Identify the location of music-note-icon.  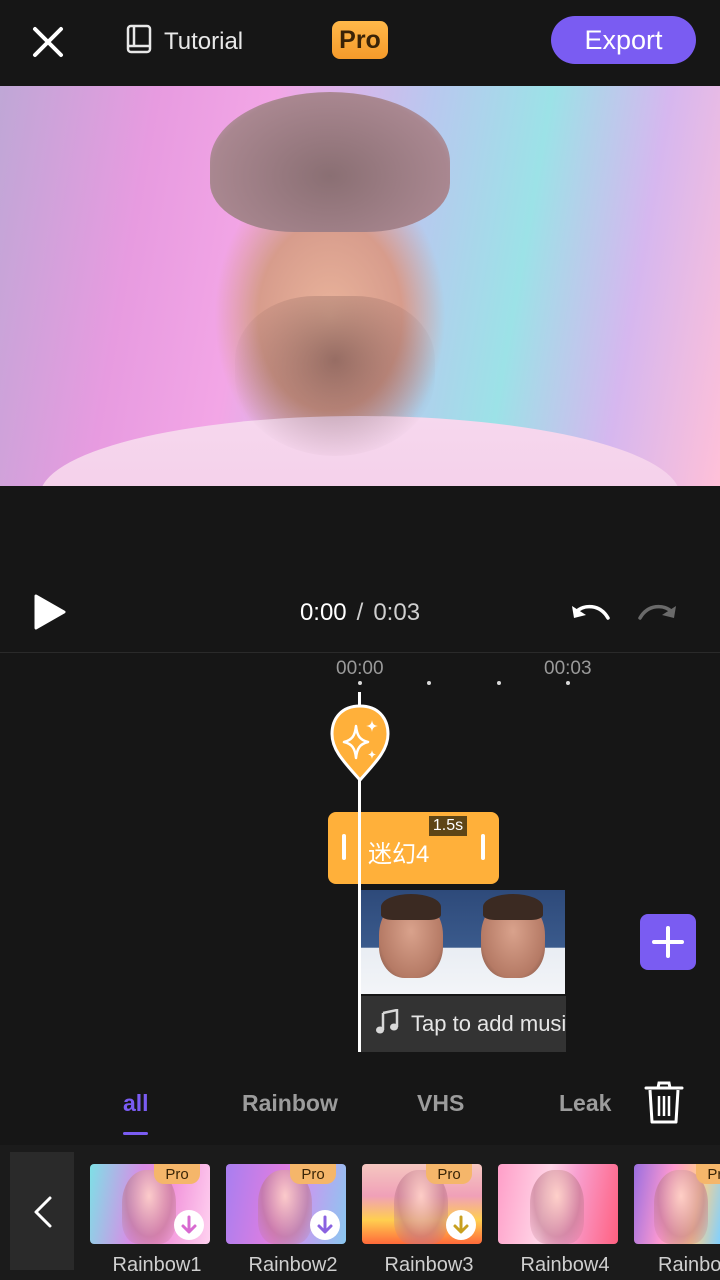
(387, 1023).